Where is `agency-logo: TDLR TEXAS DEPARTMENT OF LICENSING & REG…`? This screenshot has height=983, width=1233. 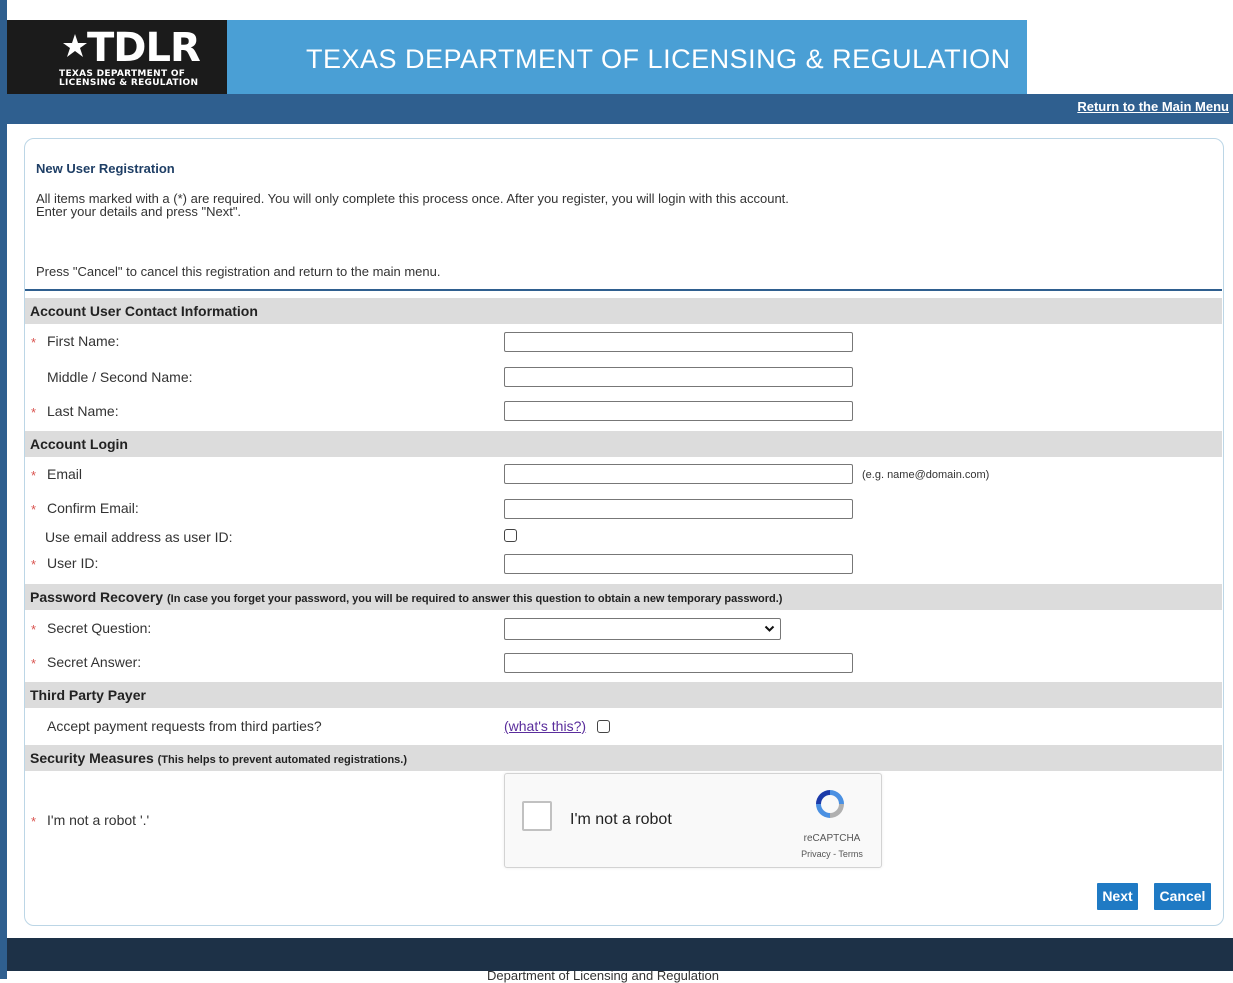
agency-logo: TDLR TEXAS DEPARTMENT OF LICENSING & REG… is located at coordinates (117, 57).